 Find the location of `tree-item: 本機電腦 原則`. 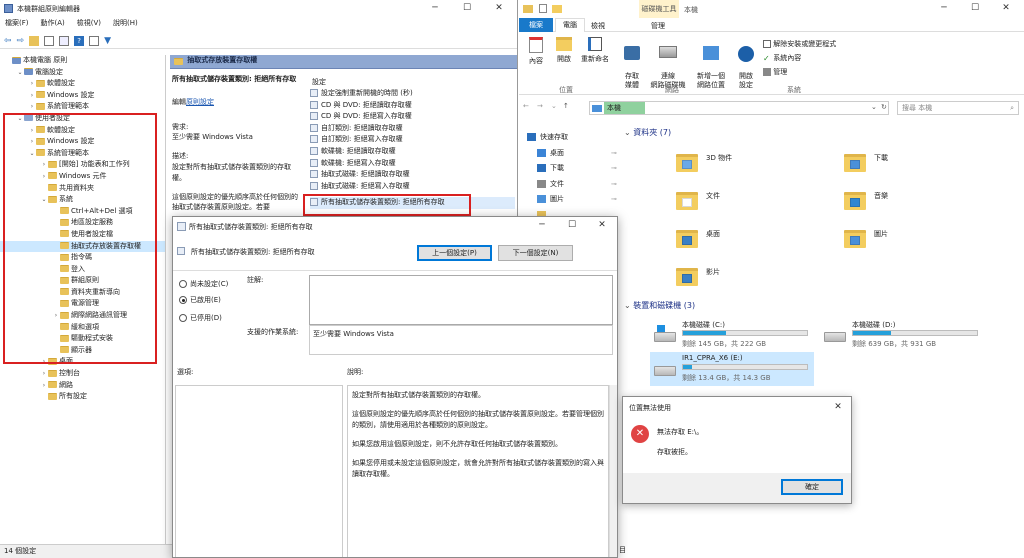

tree-item: 本機電腦 原則 is located at coordinates (82, 61).